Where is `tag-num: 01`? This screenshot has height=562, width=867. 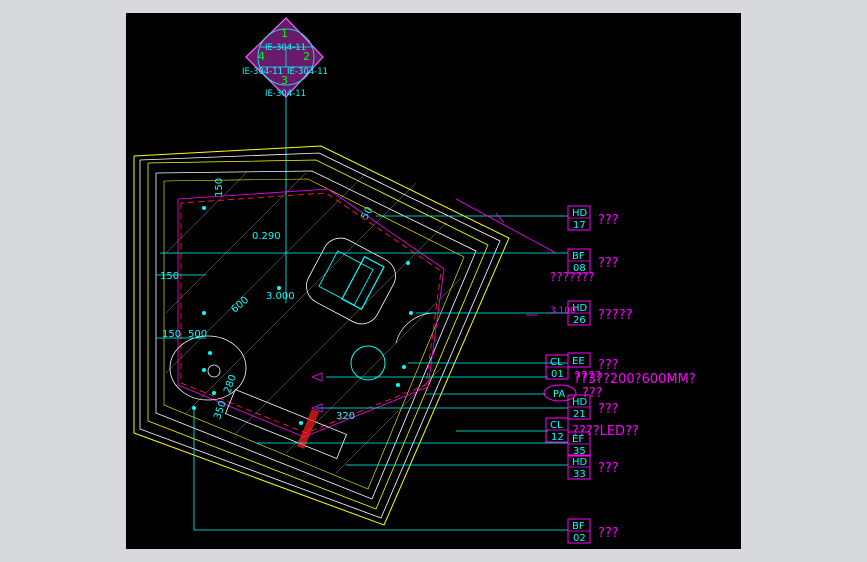
tag-num: 01 is located at coordinates (557, 374).